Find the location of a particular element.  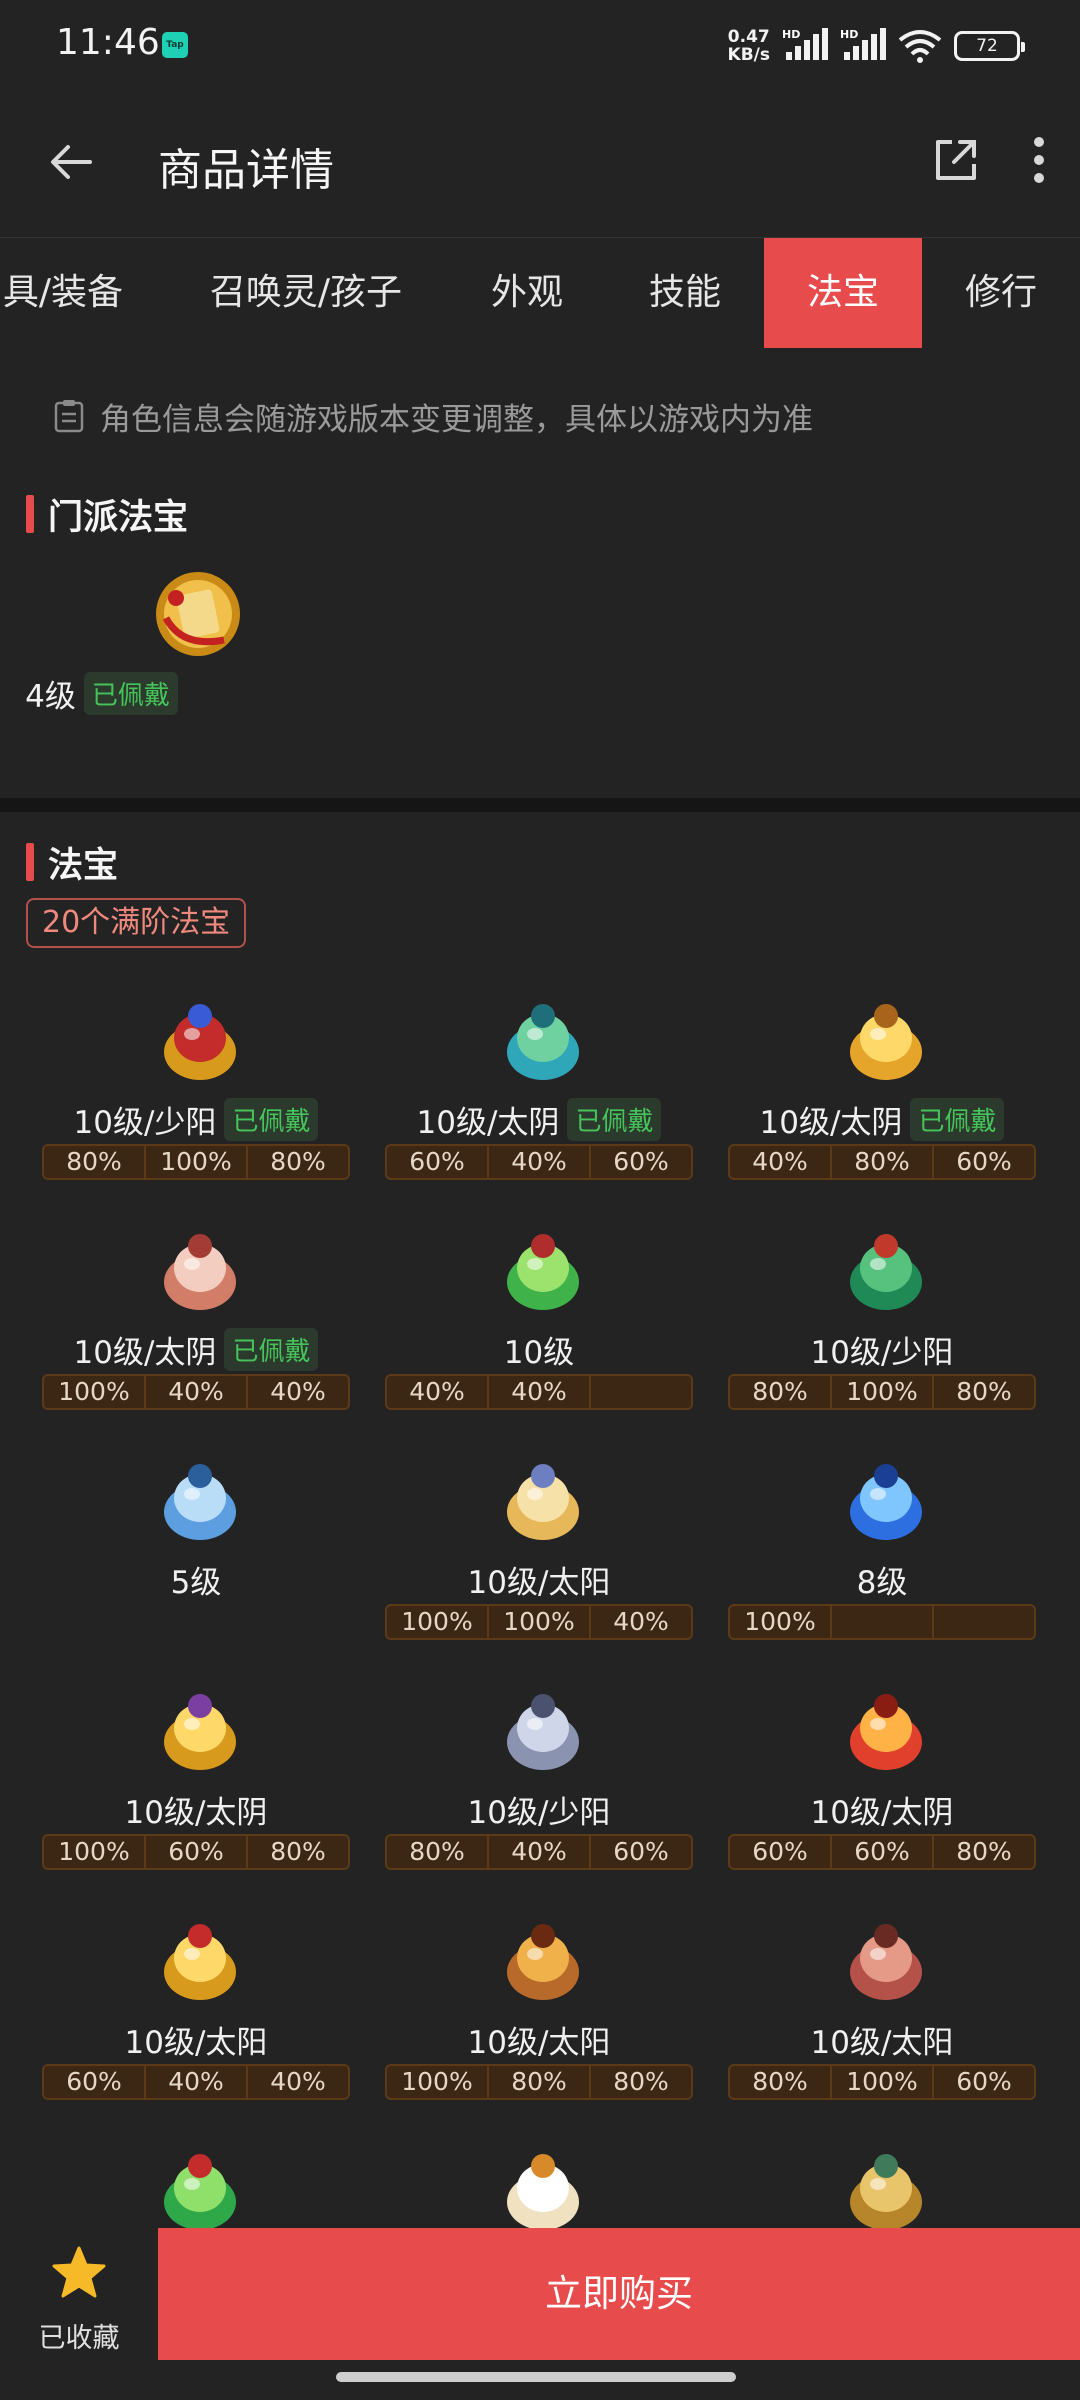

treasure-item: 10级/太阳 60% 40% 40% is located at coordinates (213, 2029).